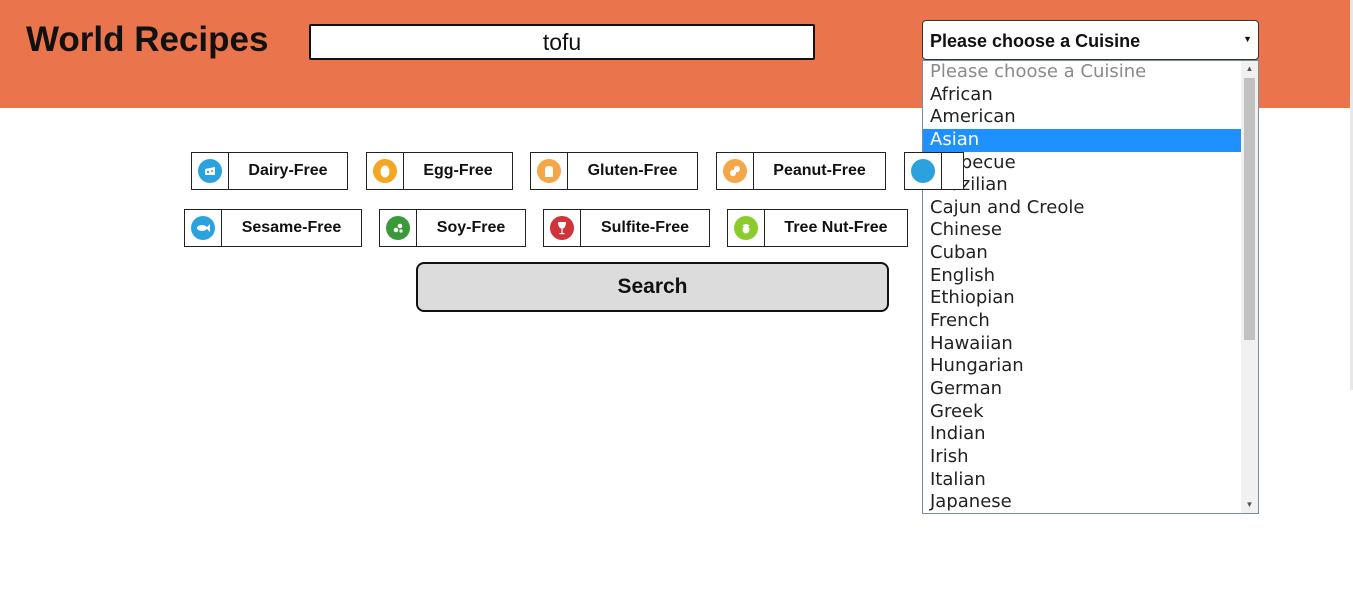  What do you see at coordinates (203, 228) in the screenshot?
I see `fish-icon` at bounding box center [203, 228].